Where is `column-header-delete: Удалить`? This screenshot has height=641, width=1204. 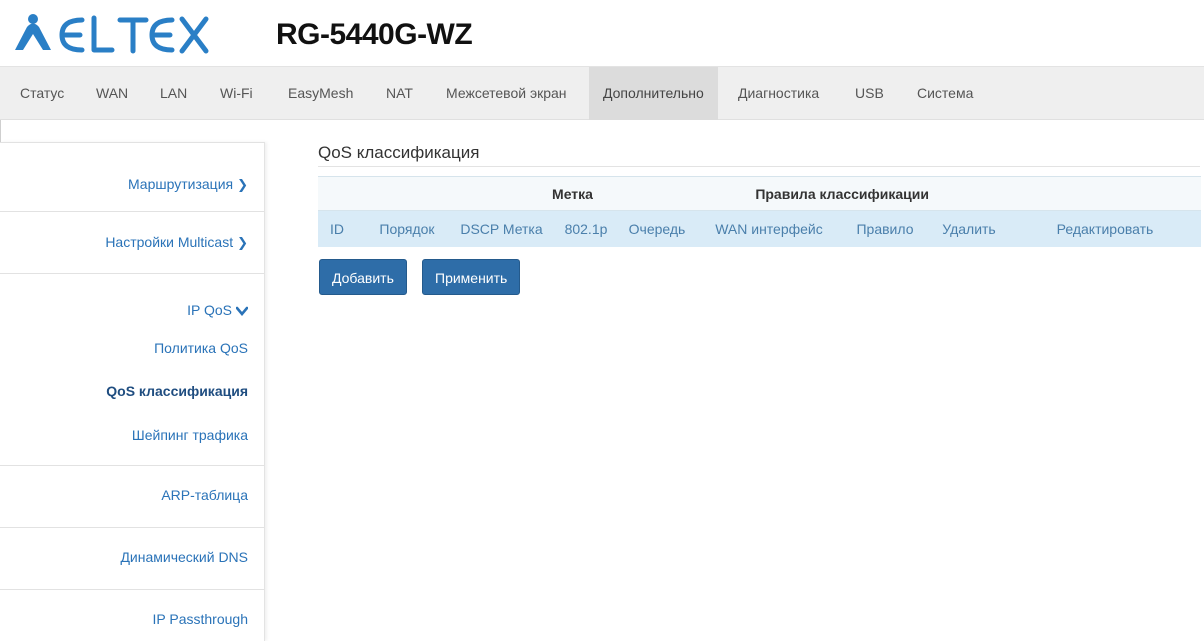
column-header-delete: Удалить is located at coordinates (969, 228).